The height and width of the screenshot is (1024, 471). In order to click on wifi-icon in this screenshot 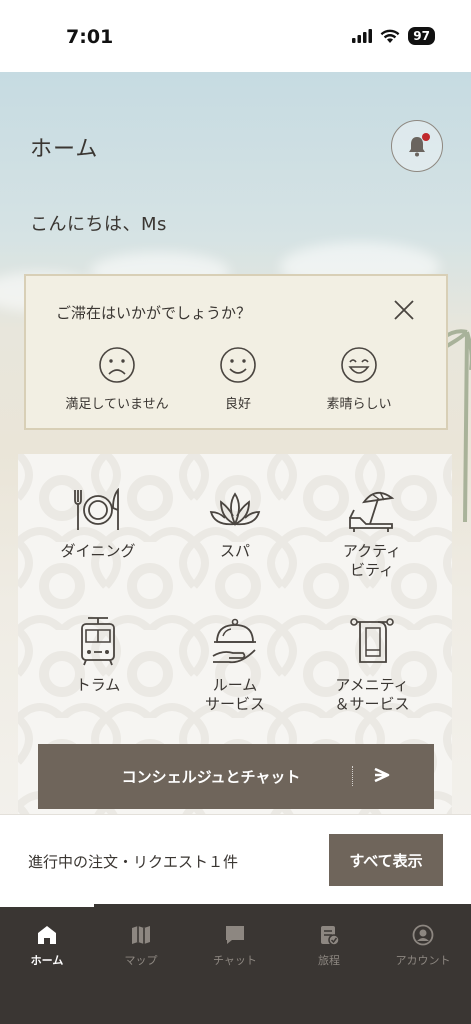, I will do `click(390, 36)`.